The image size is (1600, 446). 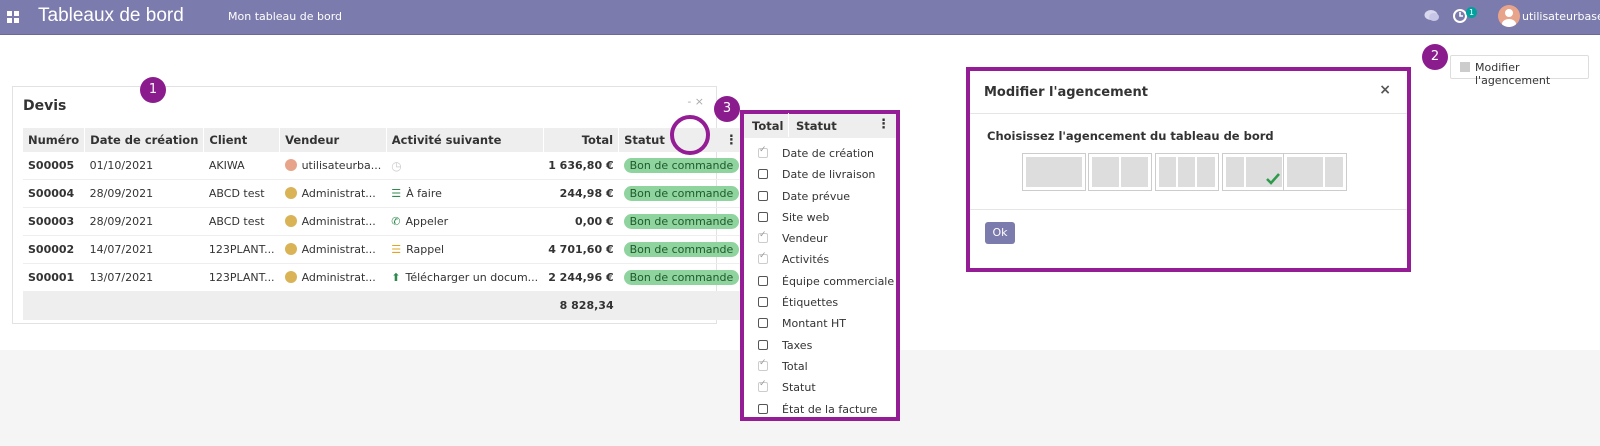 What do you see at coordinates (396, 249) in the screenshot?
I see `reminder-icon: ☰` at bounding box center [396, 249].